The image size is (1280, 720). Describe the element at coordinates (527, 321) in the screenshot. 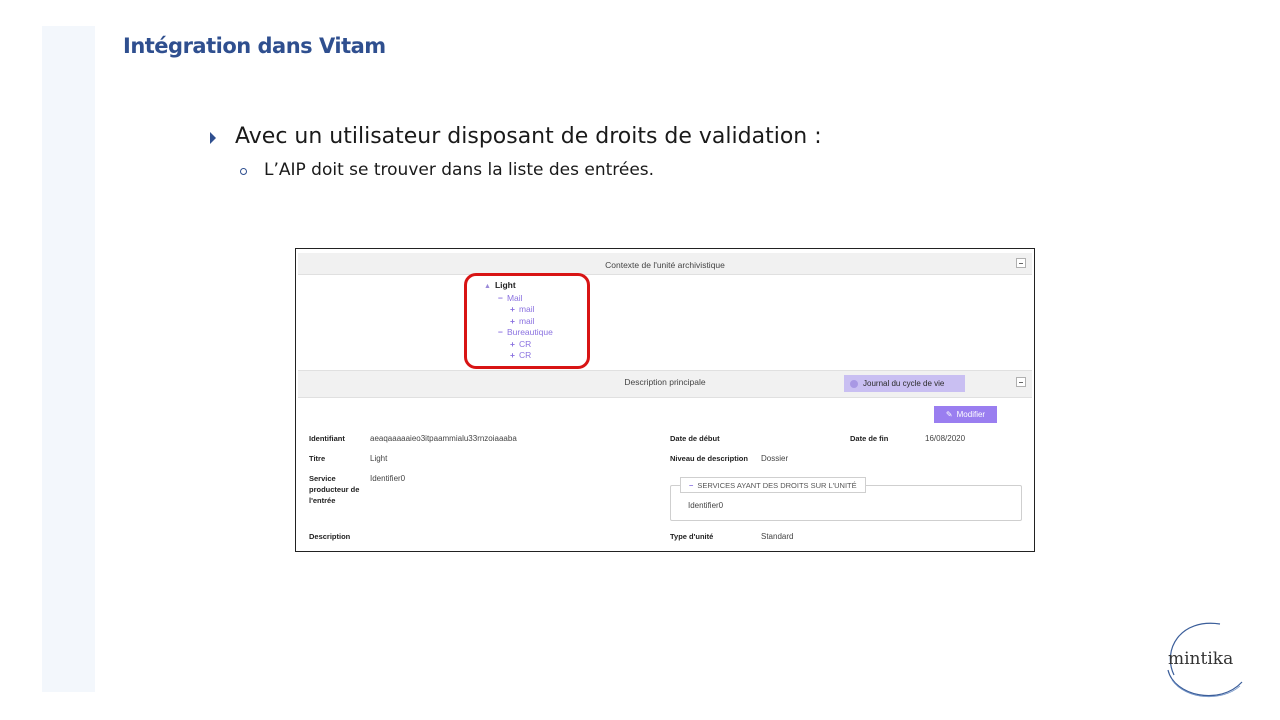

I see `red-highlight-outline` at that location.